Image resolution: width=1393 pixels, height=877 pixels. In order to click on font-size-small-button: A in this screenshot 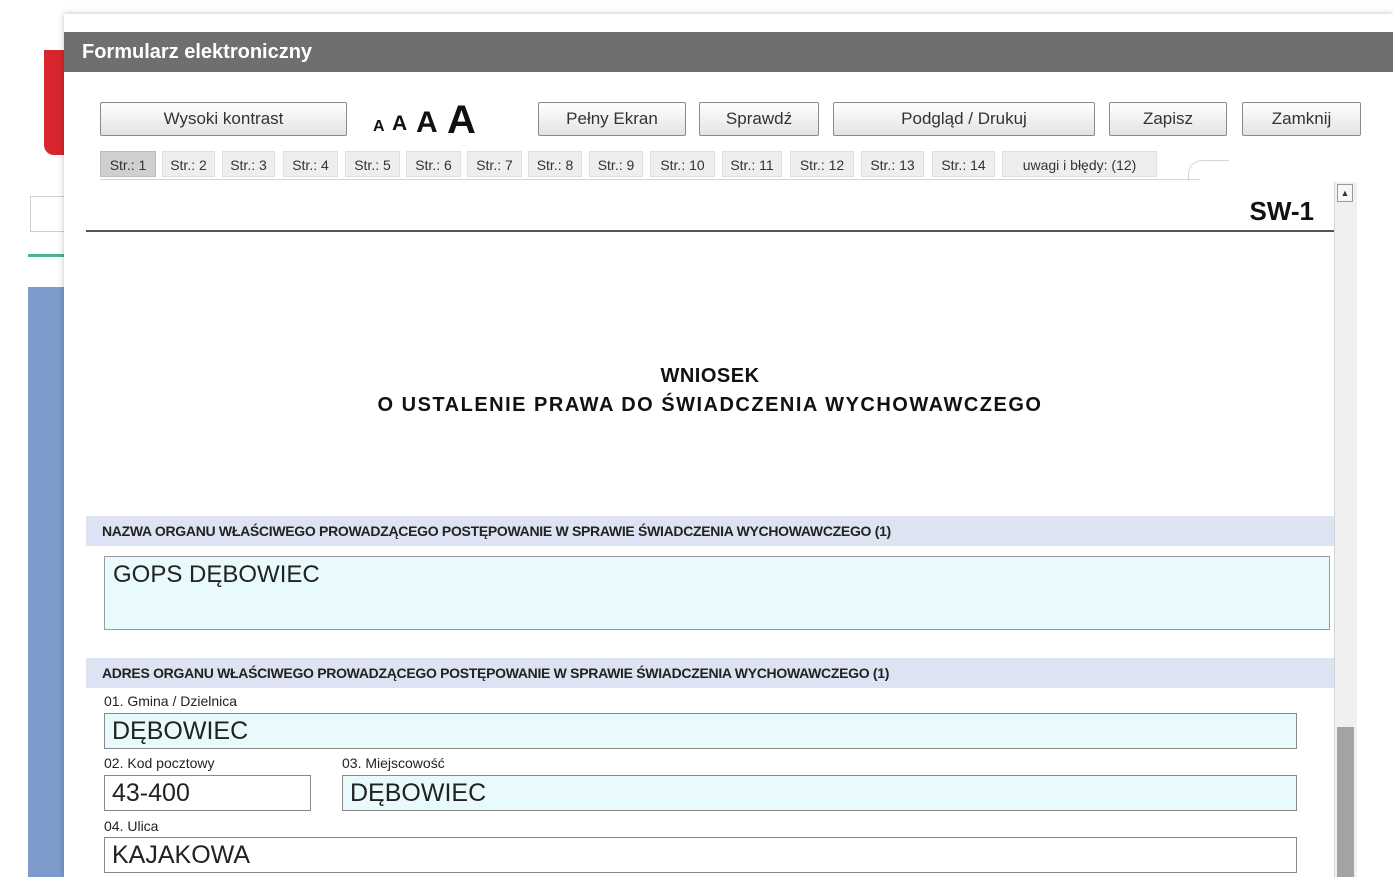, I will do `click(399, 124)`.